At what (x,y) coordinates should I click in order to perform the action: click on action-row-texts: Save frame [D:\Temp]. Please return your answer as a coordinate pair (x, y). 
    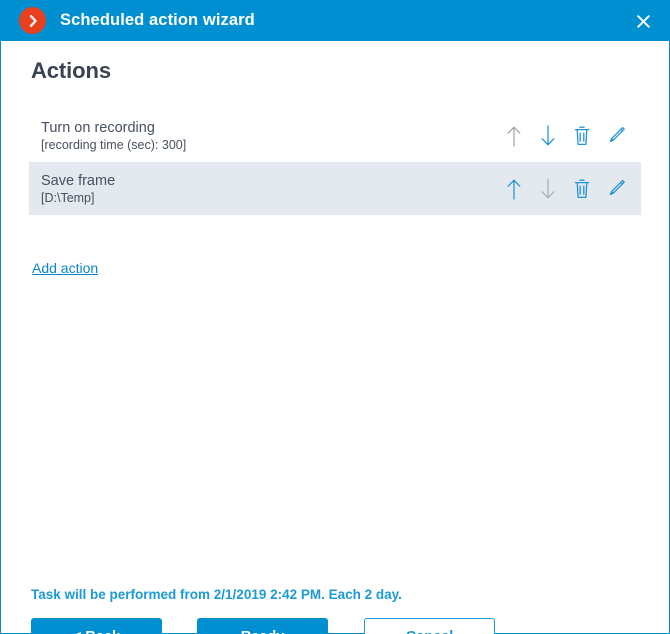
    Looking at the image, I should click on (263, 189).